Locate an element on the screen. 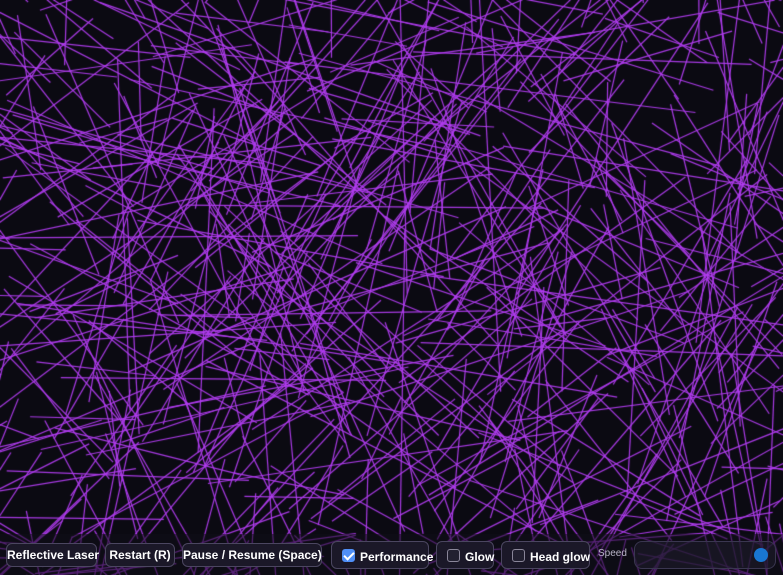 The width and height of the screenshot is (783, 575). performance-toggle: Performance is located at coordinates (382, 555).